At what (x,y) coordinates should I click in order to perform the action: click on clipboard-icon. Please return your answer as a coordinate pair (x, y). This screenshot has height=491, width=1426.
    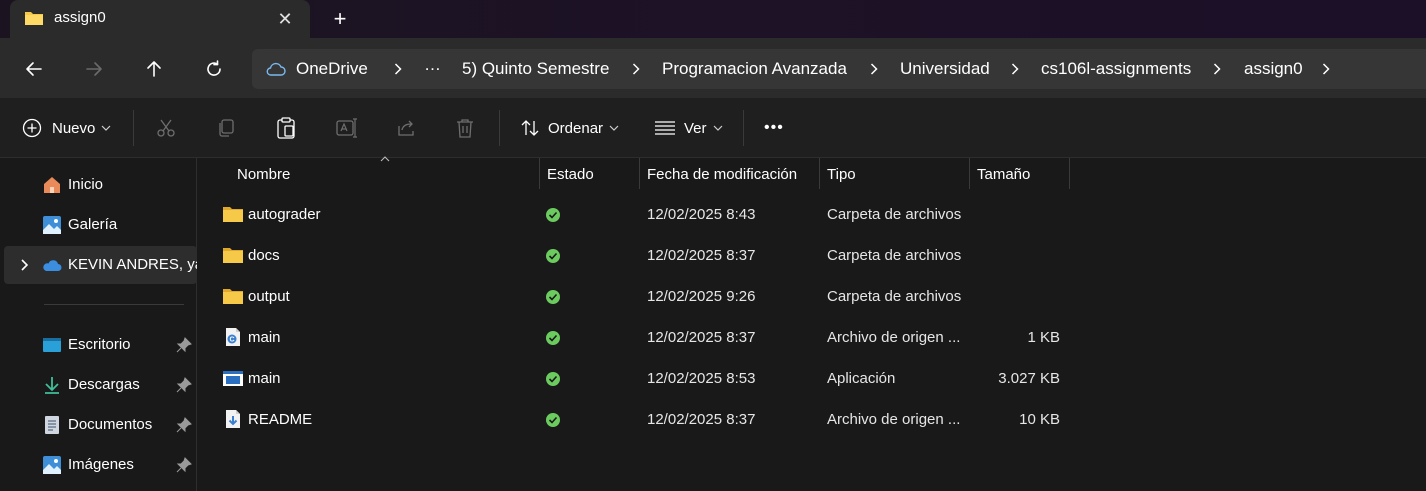
    Looking at the image, I should click on (286, 128).